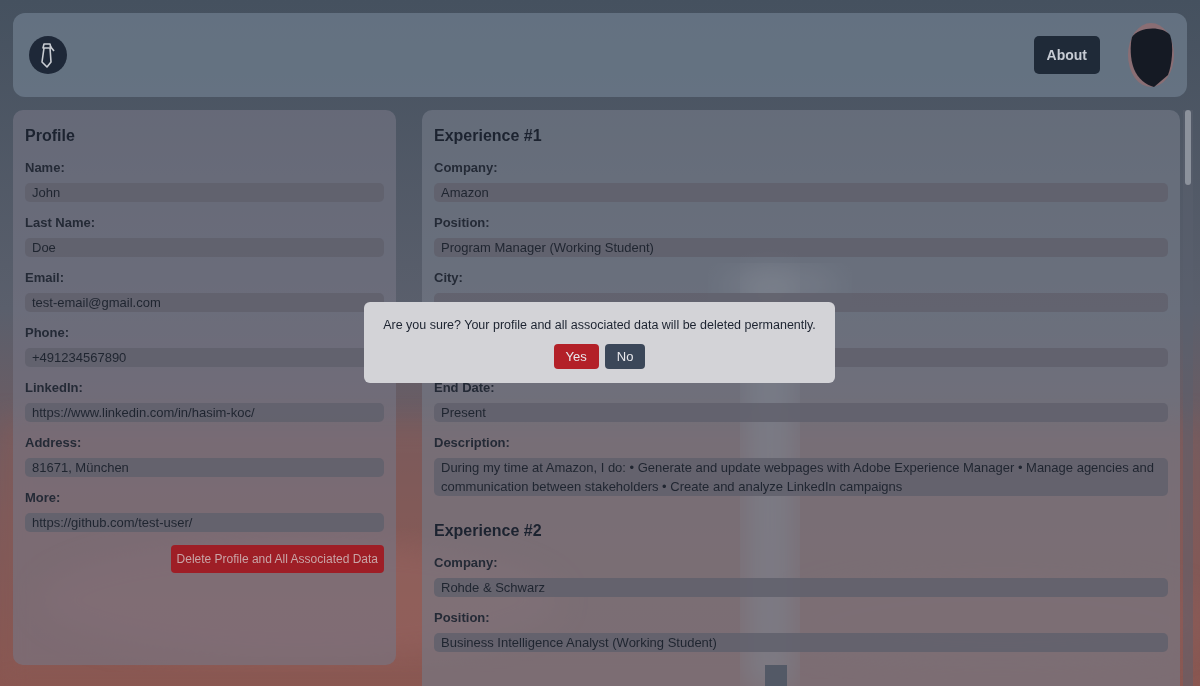 This screenshot has width=1200, height=686. I want to click on input-field: https://www.linkedin.com/in/hasim-koc/, so click(204, 412).